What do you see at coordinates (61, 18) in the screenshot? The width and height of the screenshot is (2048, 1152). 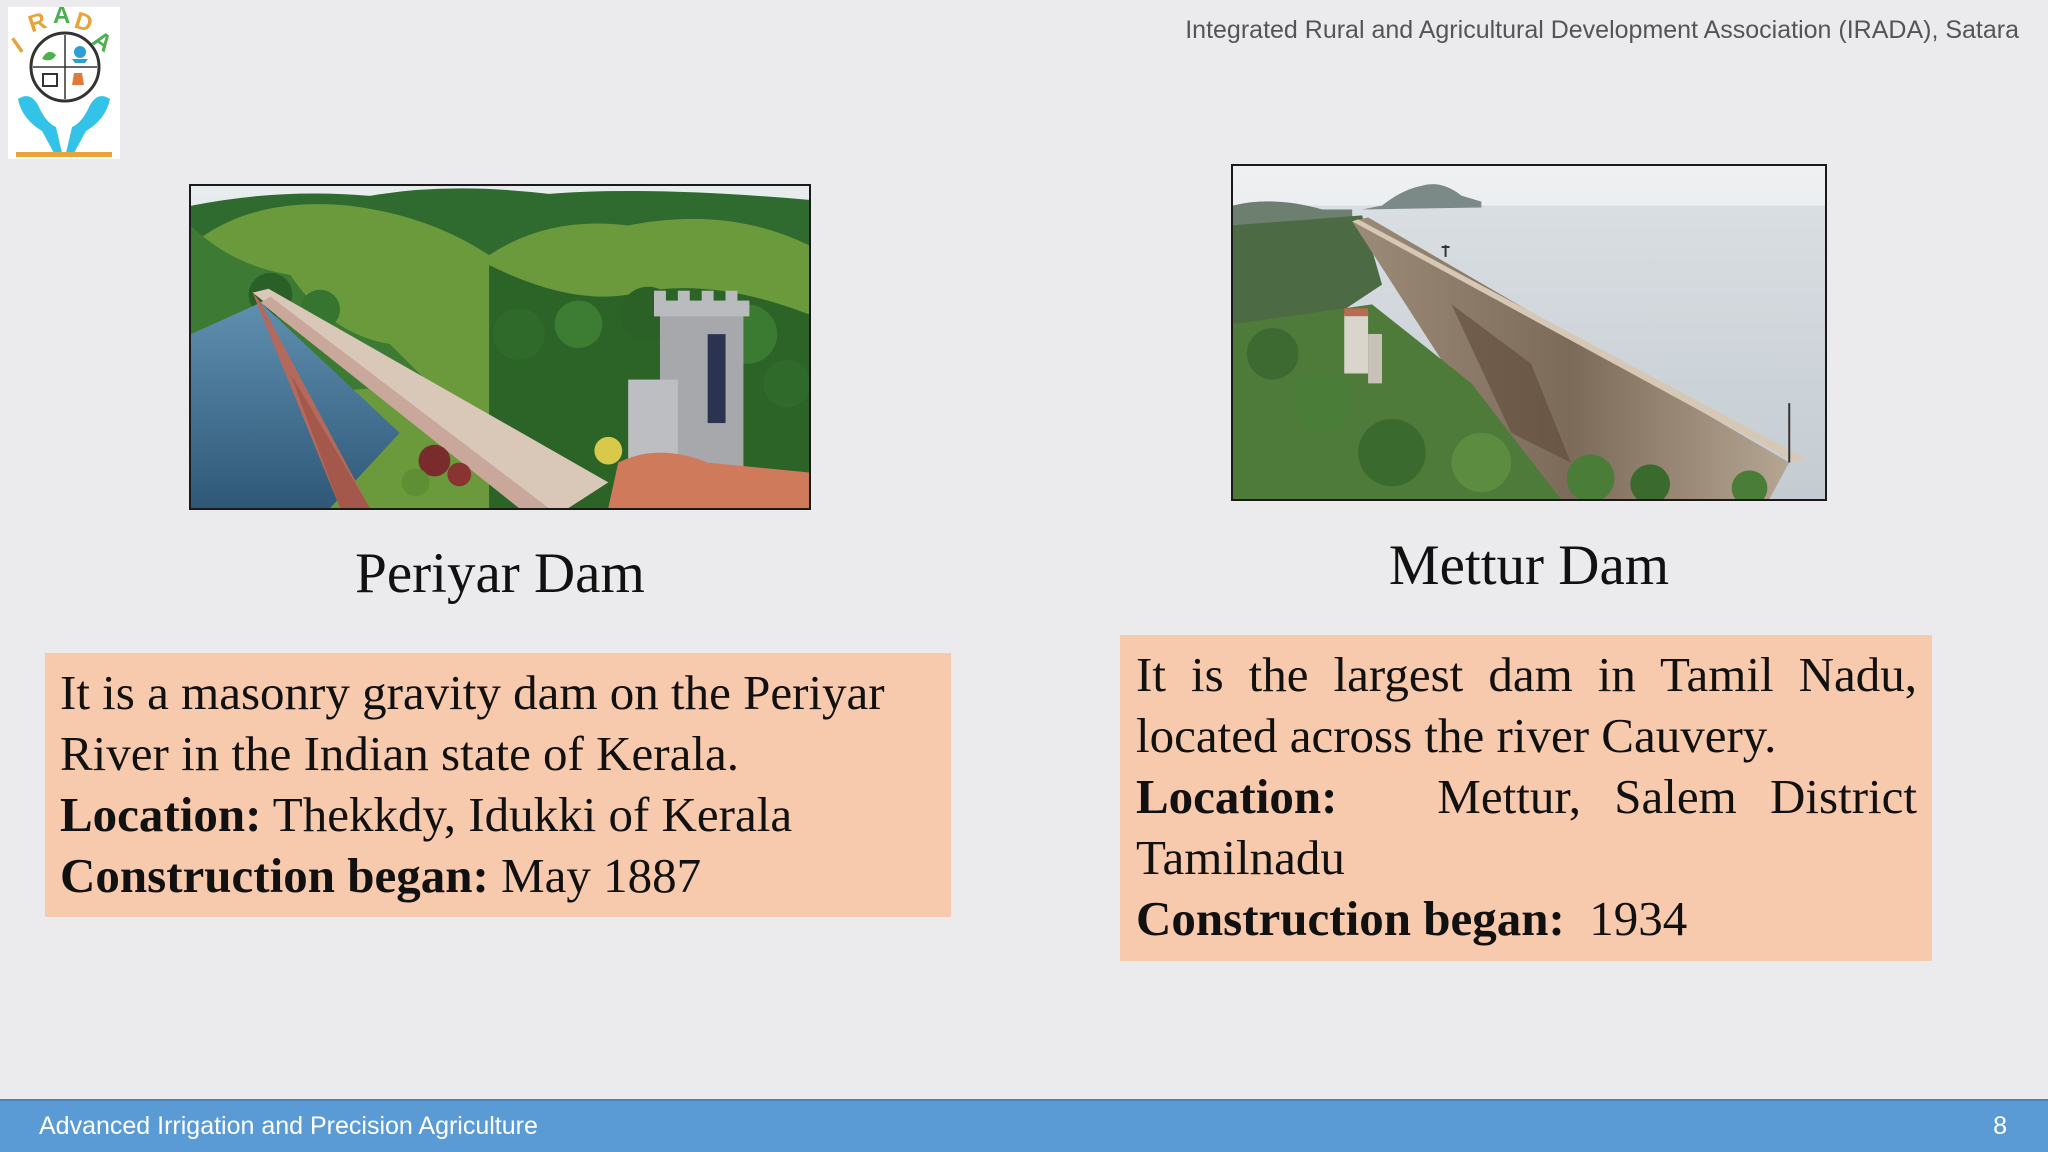 I see `svg-text: A` at bounding box center [61, 18].